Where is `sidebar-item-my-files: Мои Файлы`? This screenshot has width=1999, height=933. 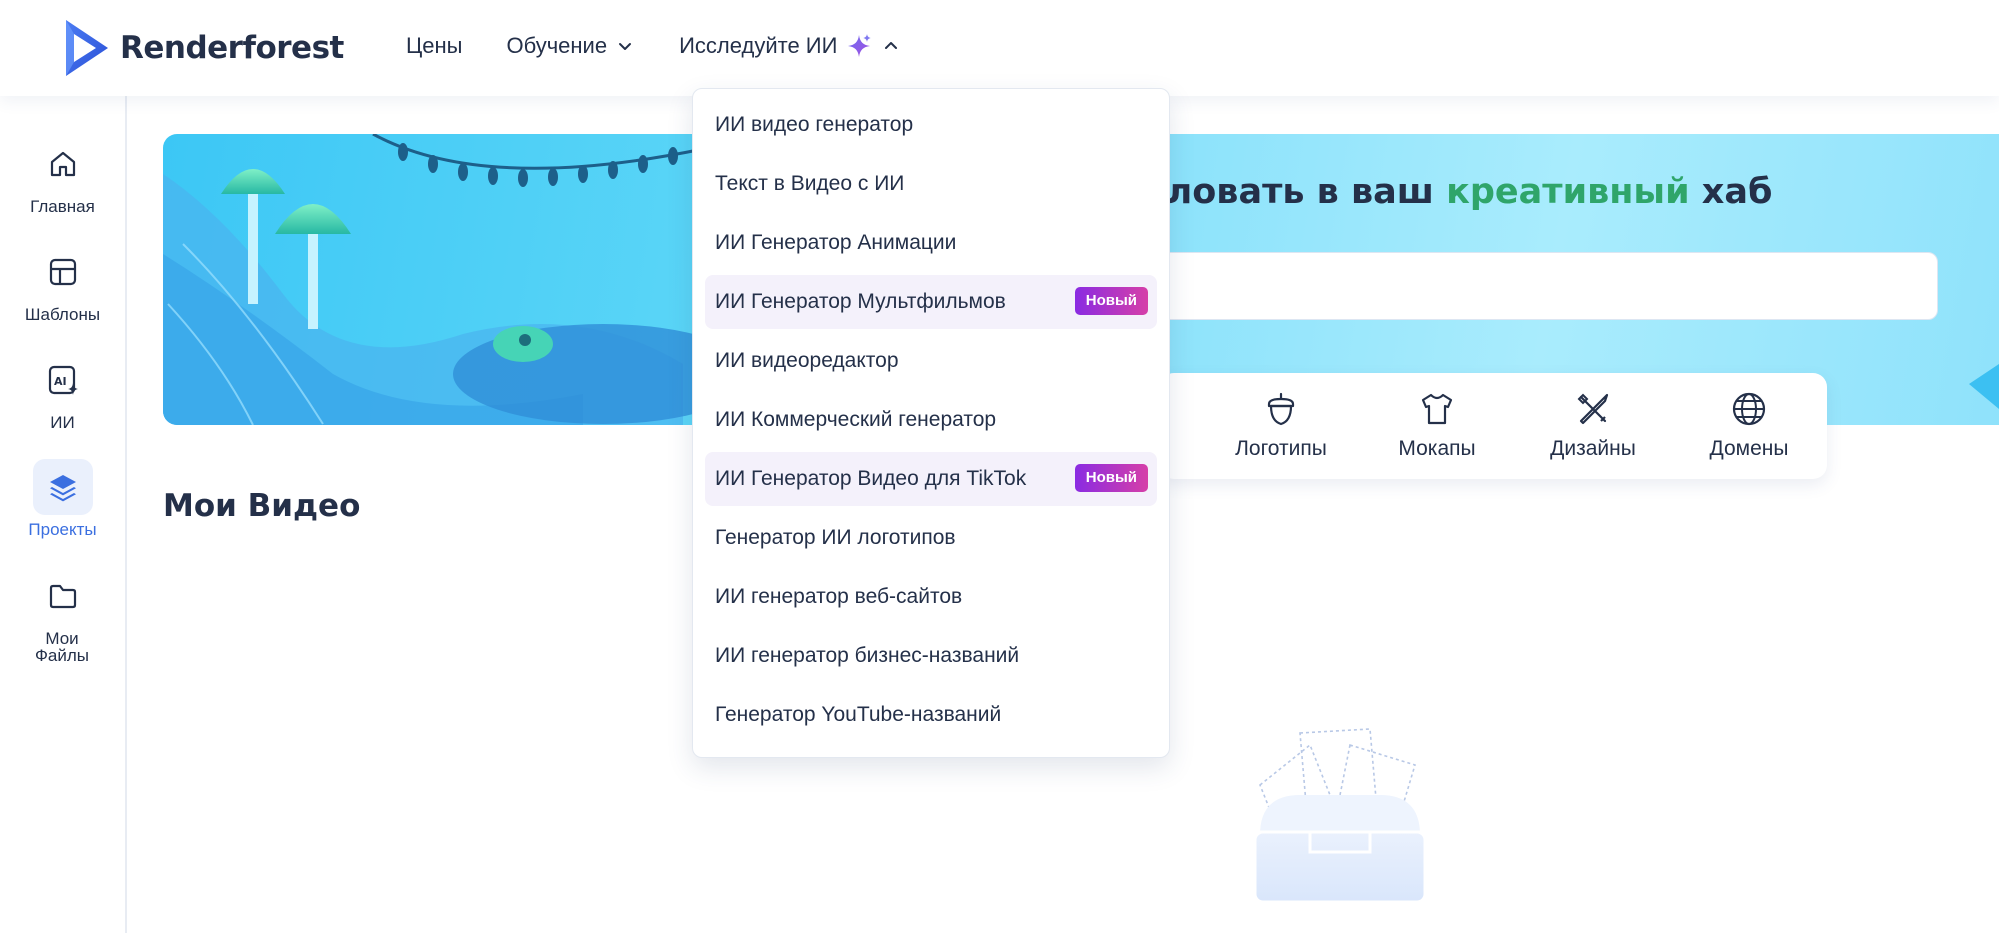
sidebar-item-my-files: Мои Файлы is located at coordinates (62, 616).